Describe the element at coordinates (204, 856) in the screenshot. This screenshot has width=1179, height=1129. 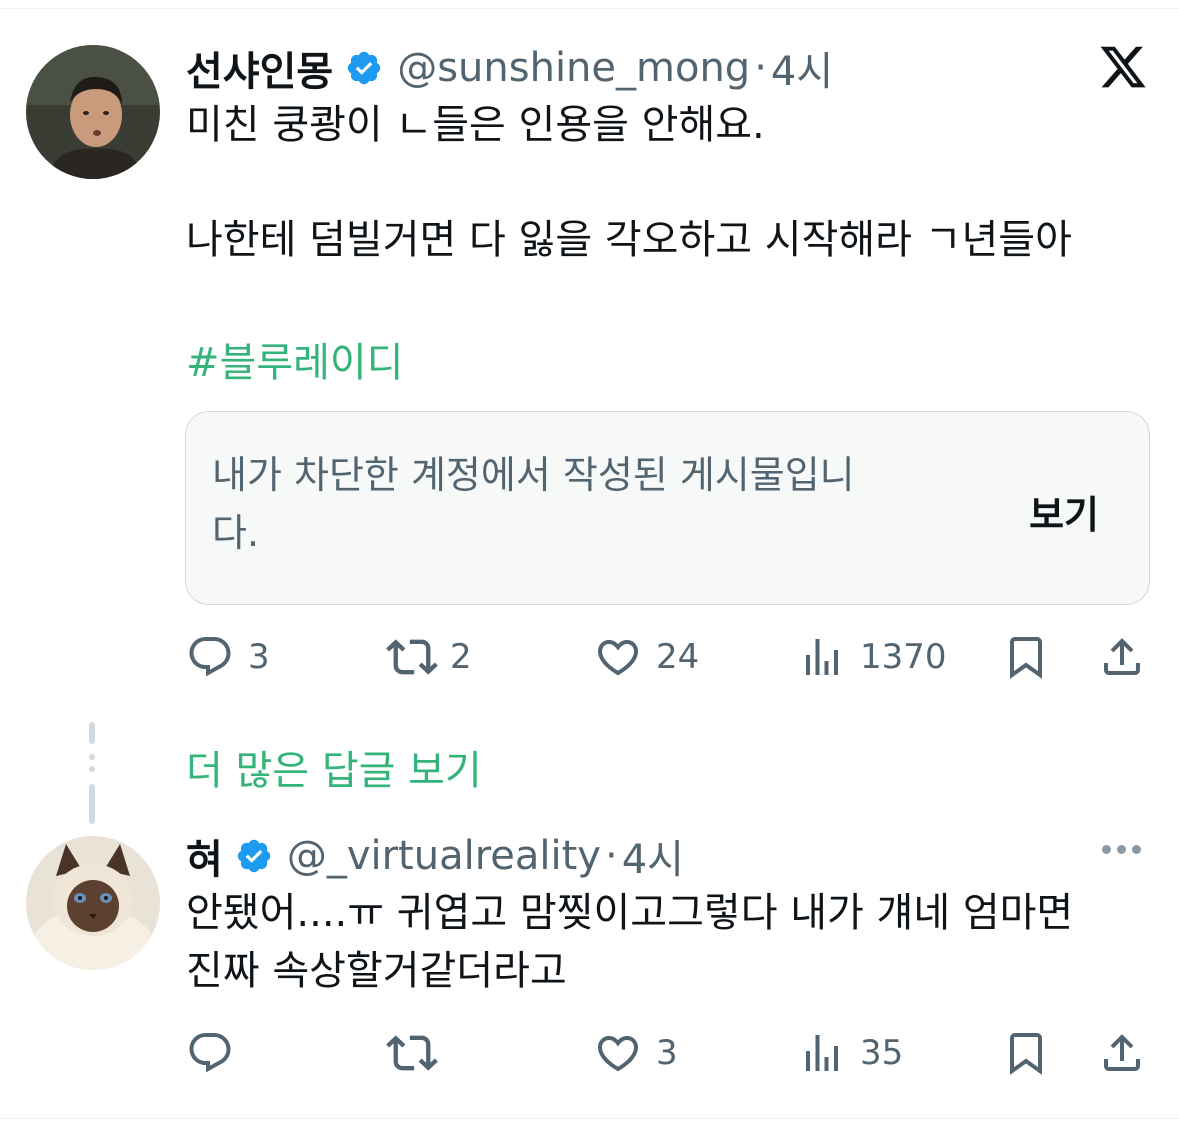
I see `display-name: 혀` at that location.